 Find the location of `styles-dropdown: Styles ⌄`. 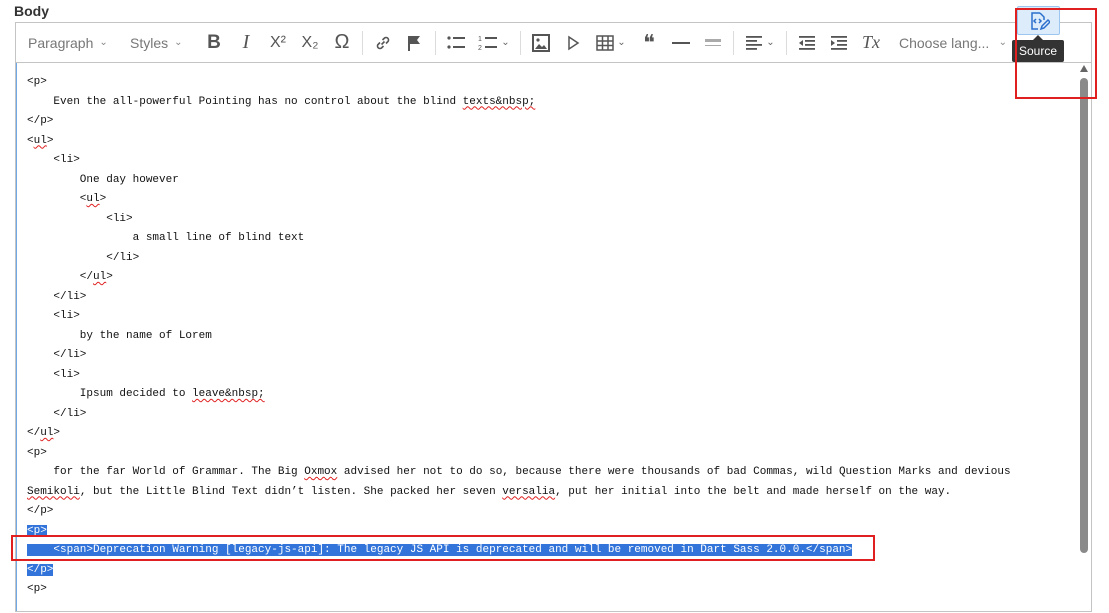

styles-dropdown: Styles ⌄ is located at coordinates (159, 43).